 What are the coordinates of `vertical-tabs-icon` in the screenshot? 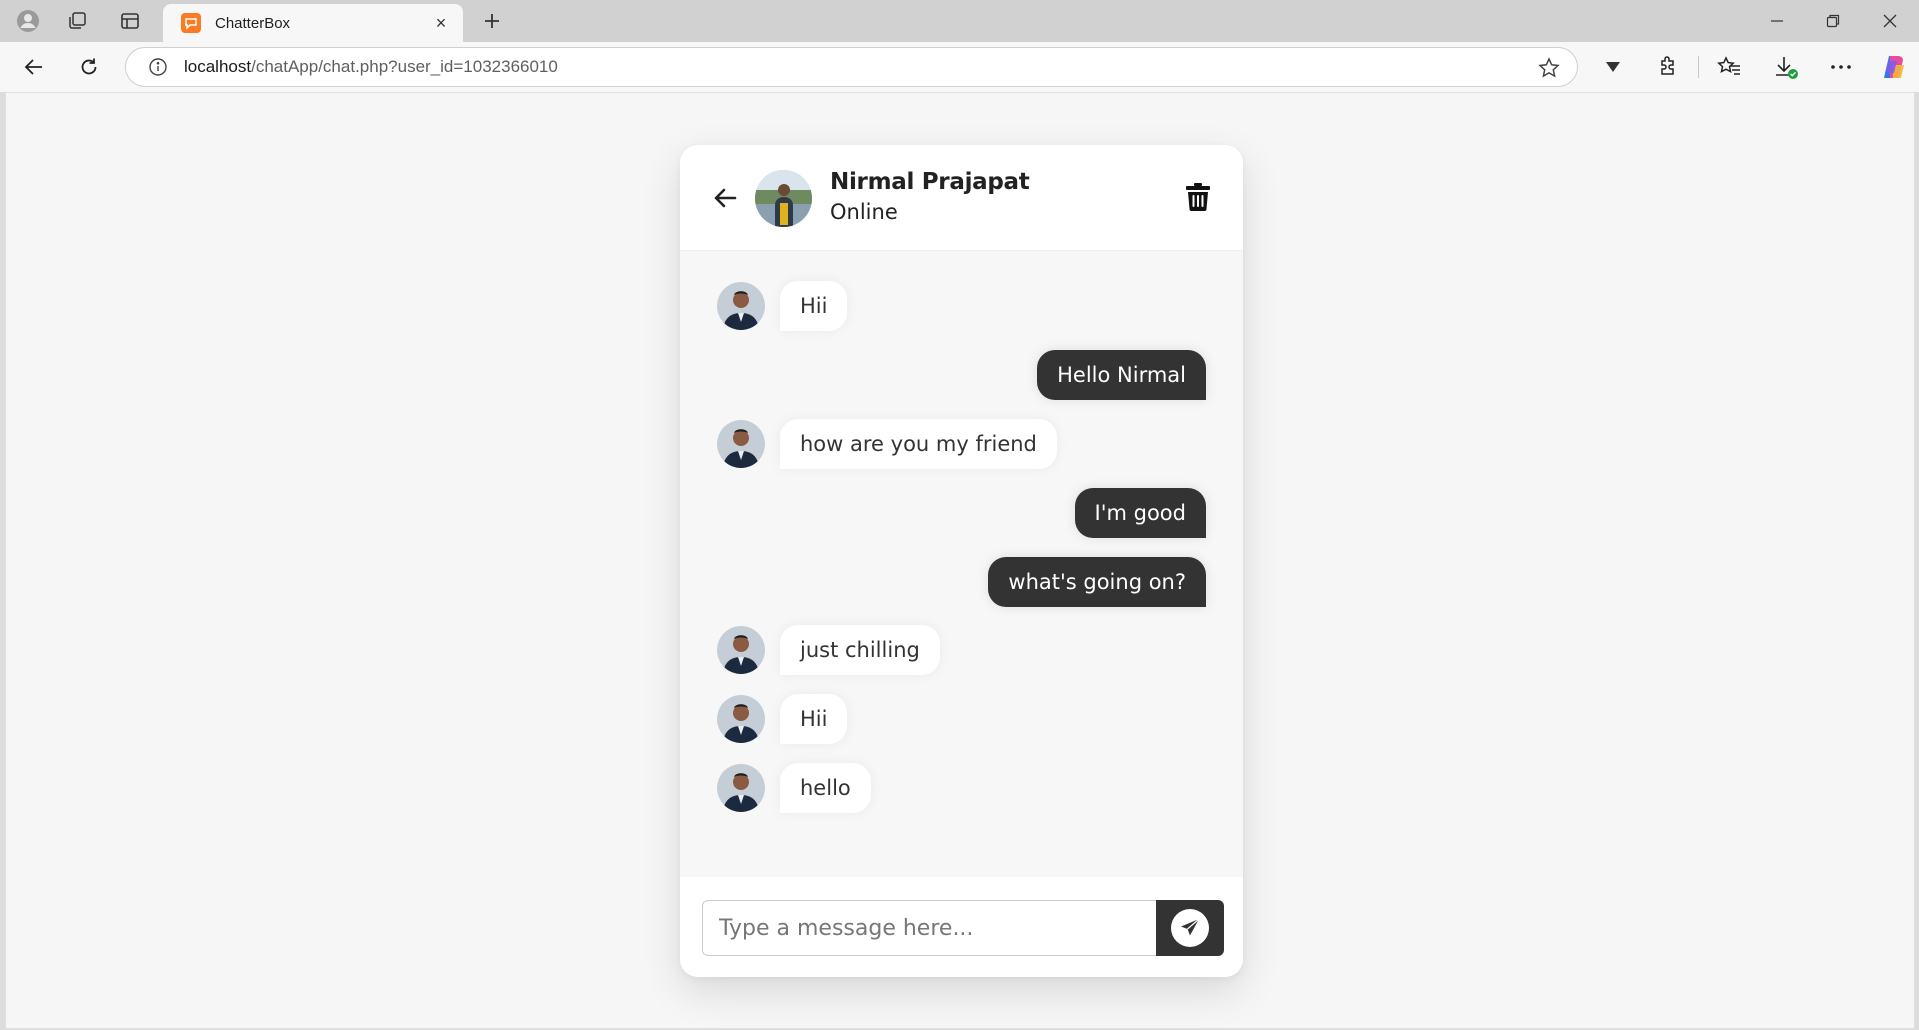 It's located at (130, 21).